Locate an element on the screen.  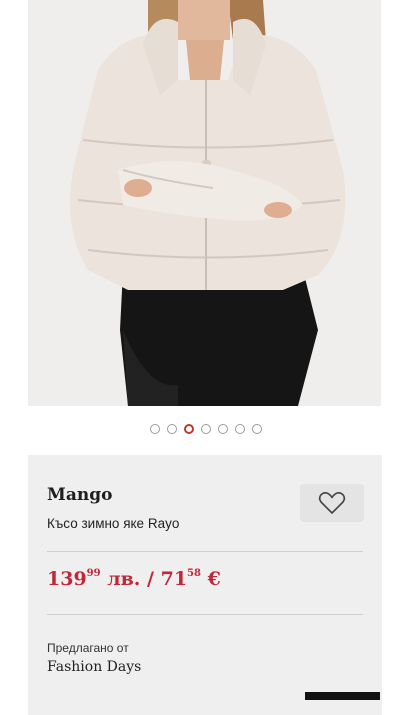
wishlist-button is located at coordinates (332, 503).